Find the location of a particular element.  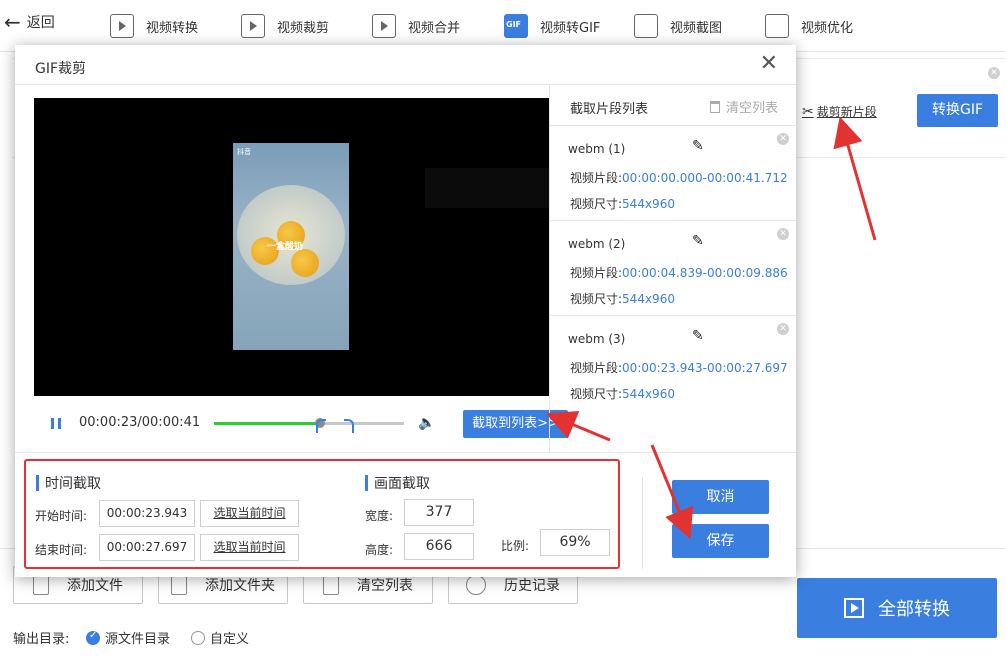

segment-range-line: 视频片段:00:00:23.943-00:00:27.697 is located at coordinates (679, 367).